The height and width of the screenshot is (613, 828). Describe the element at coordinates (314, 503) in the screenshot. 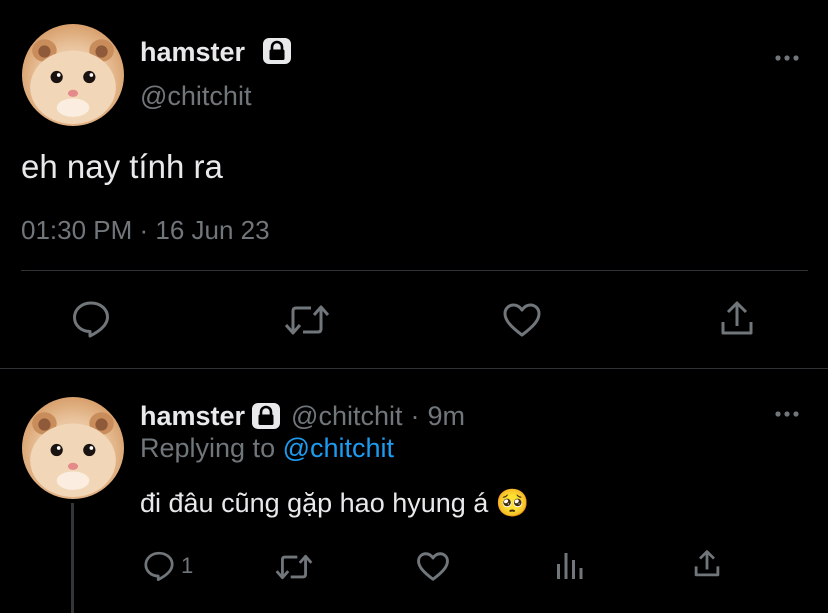

I see `reply-text-body: đi đâu cũng gặp hao hyung á` at that location.